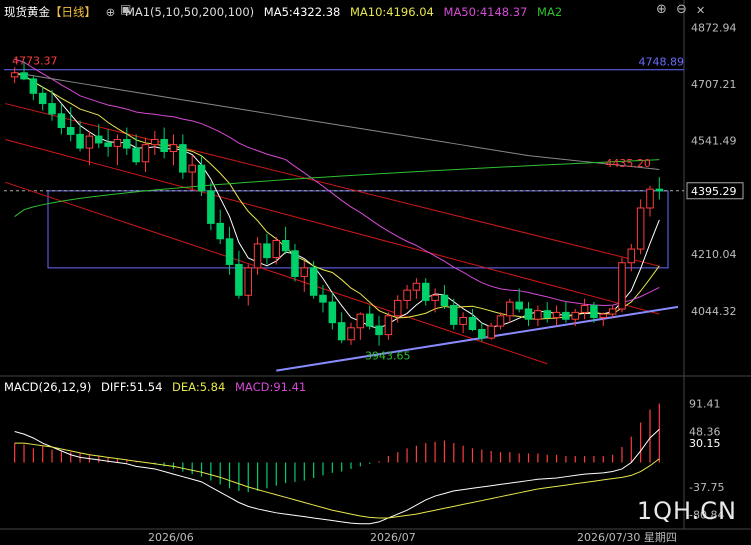  Describe the element at coordinates (706, 487) in the screenshot. I see `macd-tick-label: -37.75` at that location.